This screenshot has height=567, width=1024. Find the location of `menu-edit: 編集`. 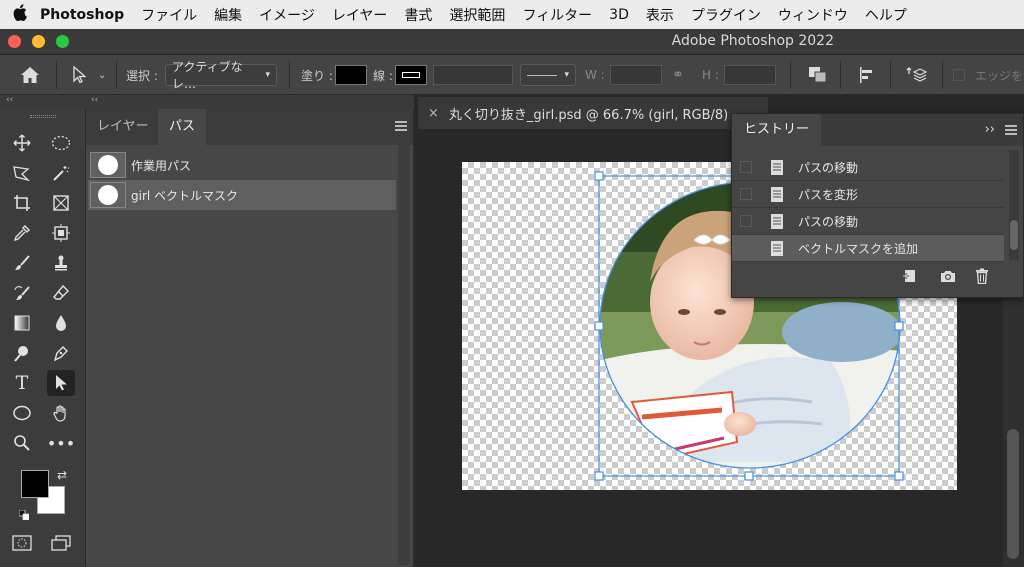

menu-edit: 編集 is located at coordinates (228, 15).